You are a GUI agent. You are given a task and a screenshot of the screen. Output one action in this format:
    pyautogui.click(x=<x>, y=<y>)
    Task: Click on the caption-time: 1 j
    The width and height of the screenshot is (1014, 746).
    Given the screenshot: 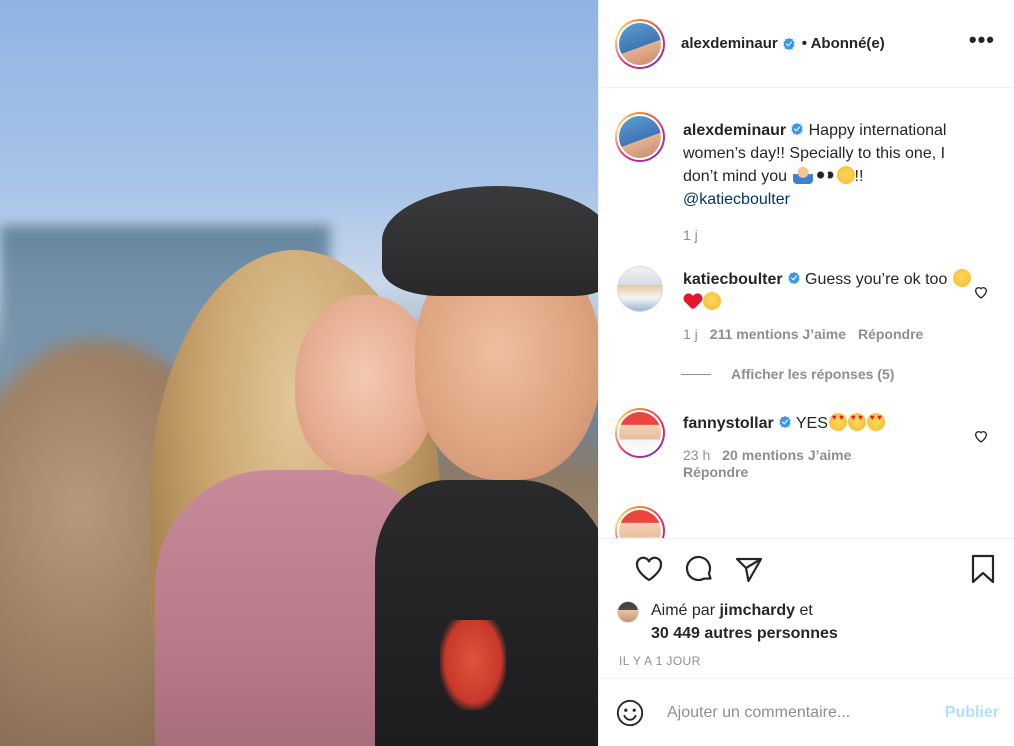 What is the action you would take?
    pyautogui.click(x=828, y=235)
    